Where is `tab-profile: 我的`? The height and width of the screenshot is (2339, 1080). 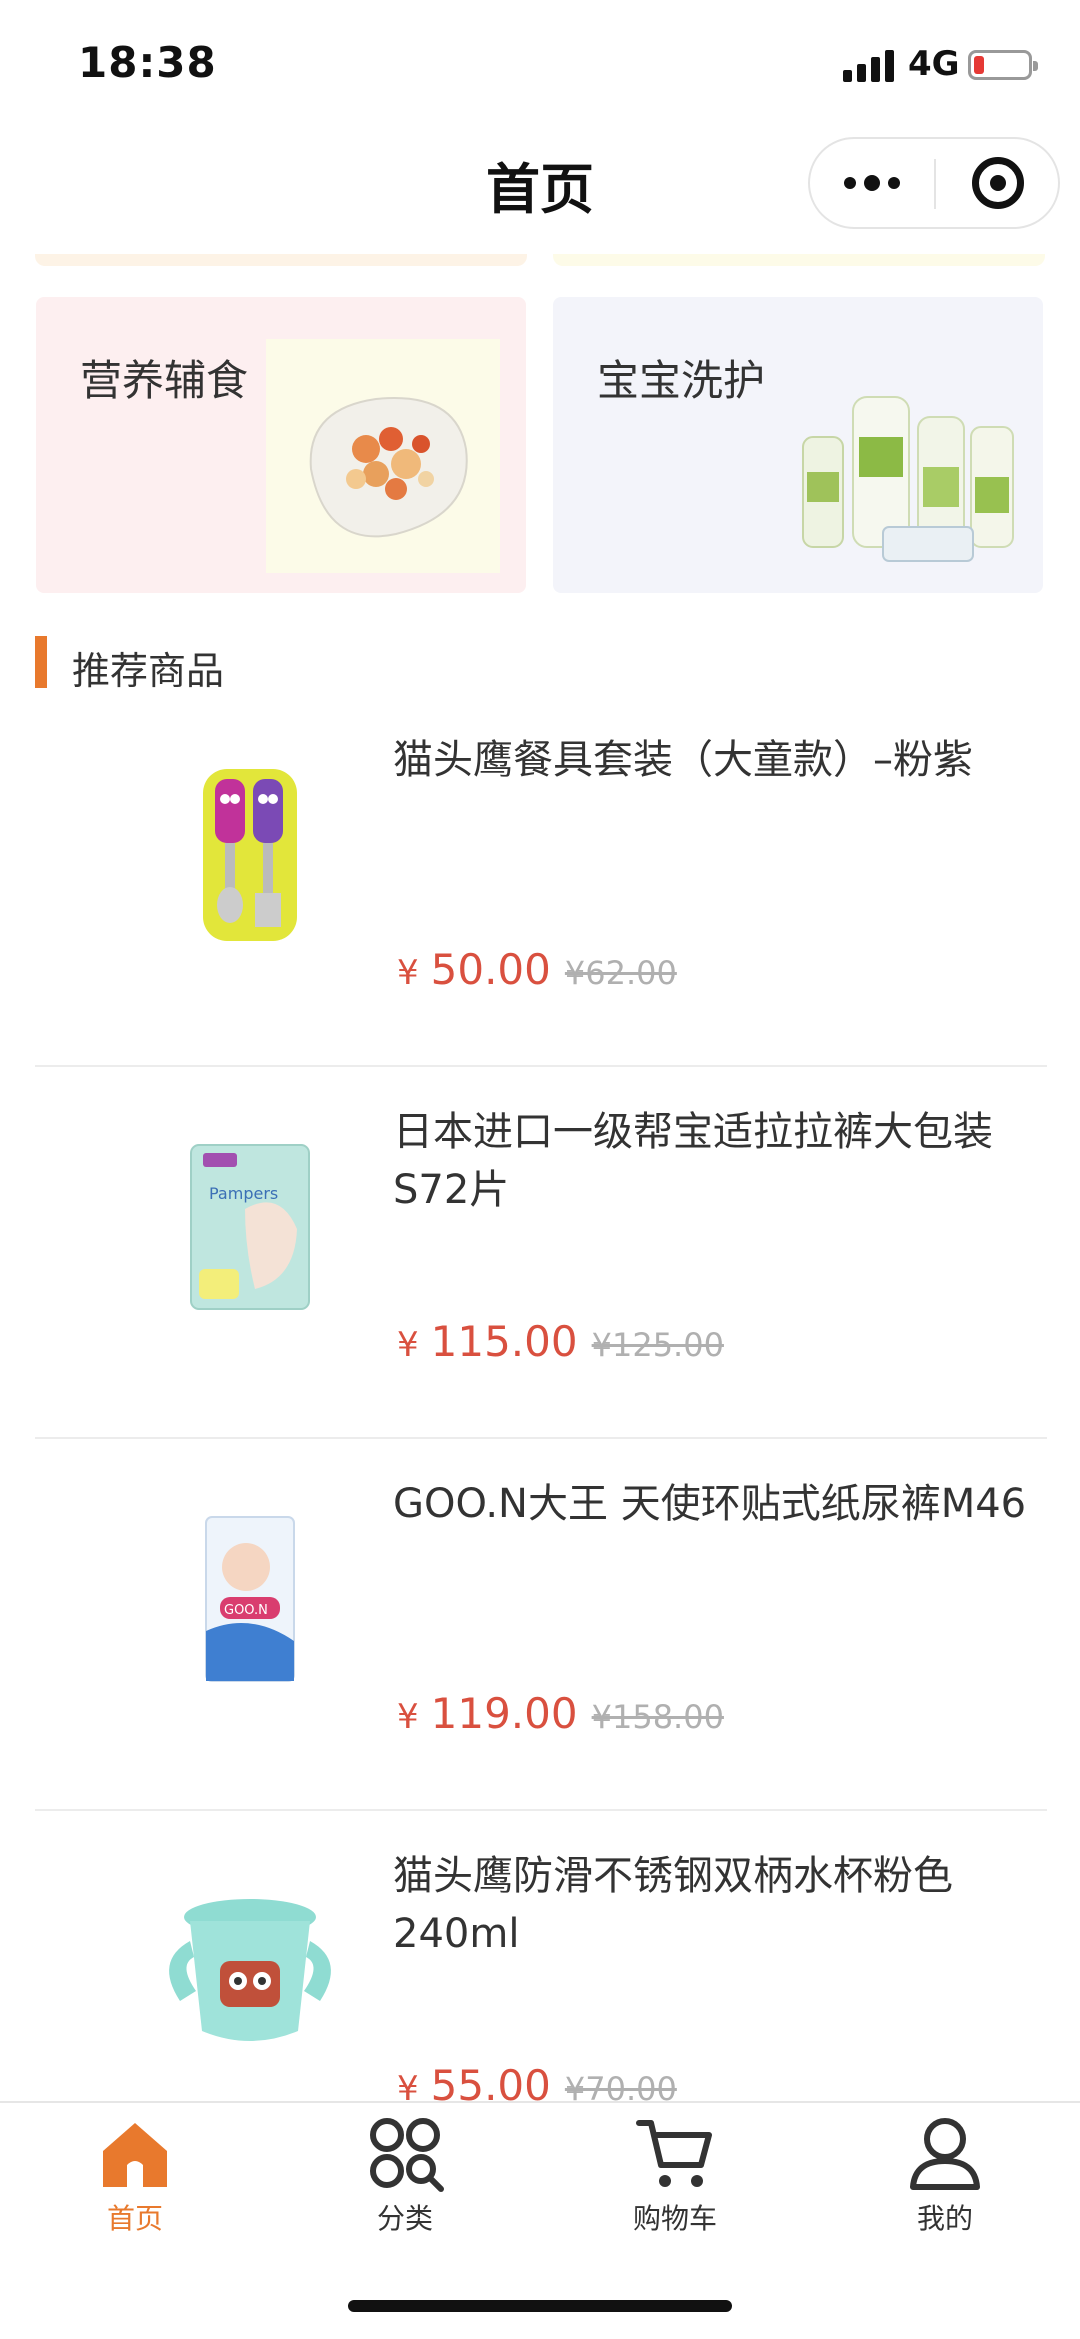
tab-profile: 我的 is located at coordinates (945, 2175).